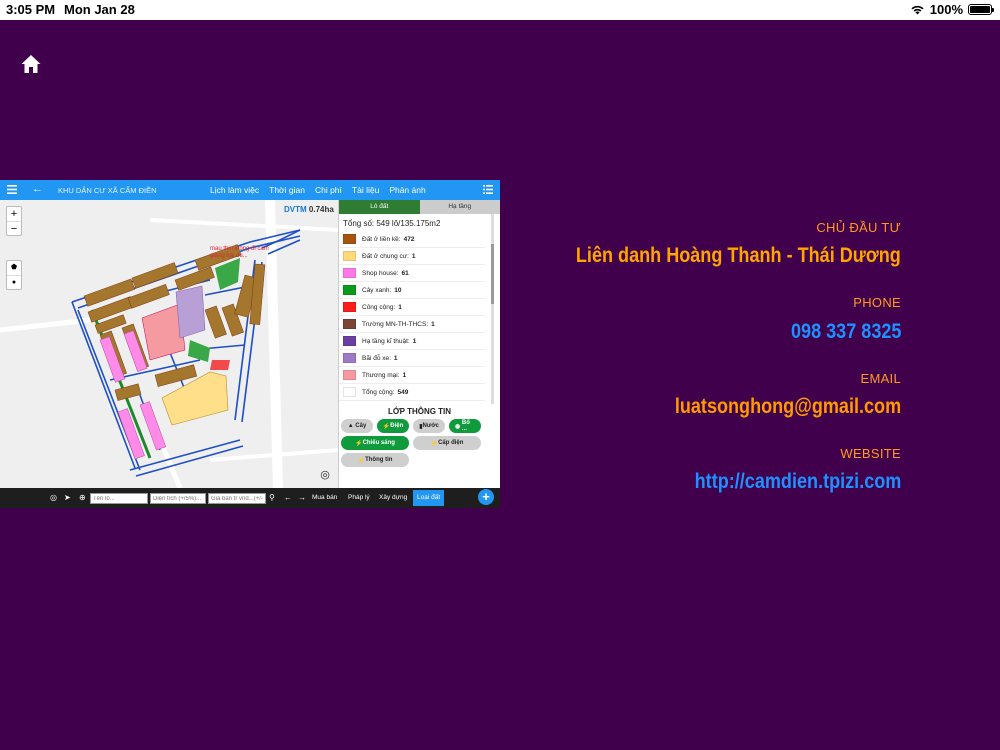 The width and height of the screenshot is (1000, 750). I want to click on menu-icon, so click(12, 189).